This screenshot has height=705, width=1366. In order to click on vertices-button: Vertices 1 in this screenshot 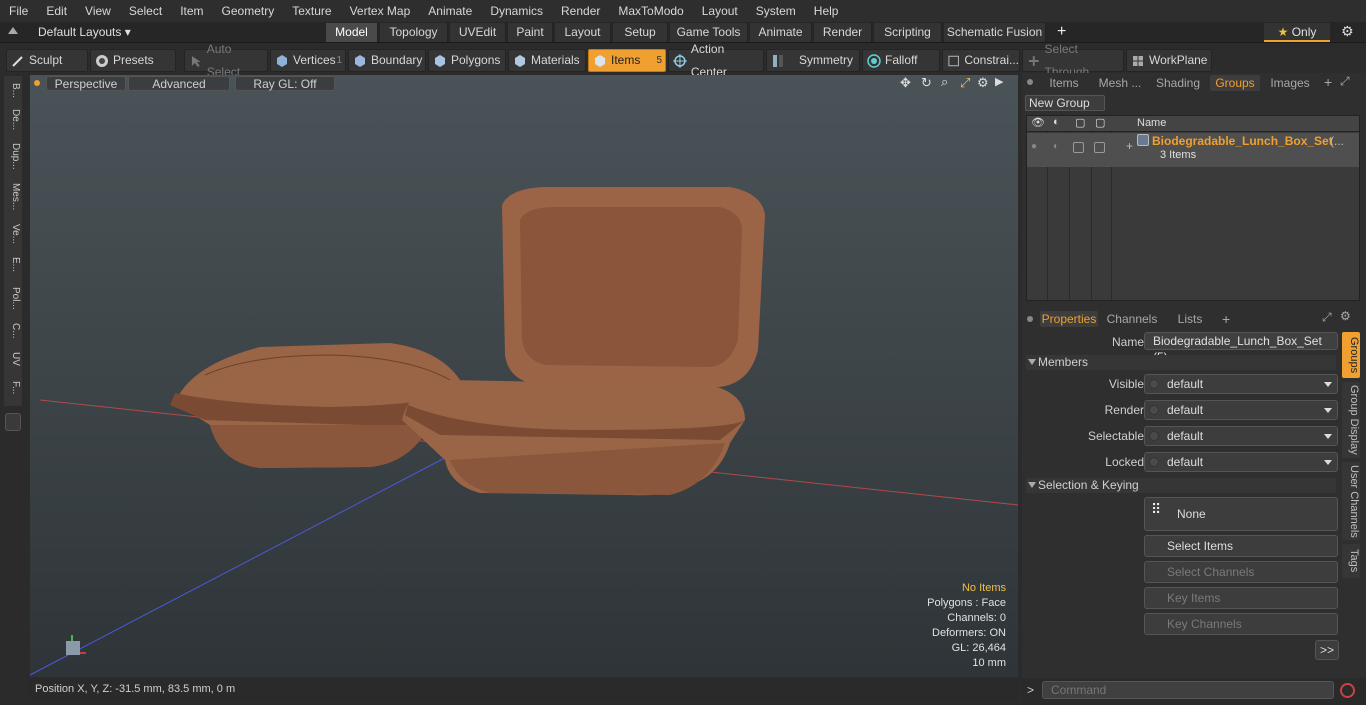, I will do `click(308, 60)`.